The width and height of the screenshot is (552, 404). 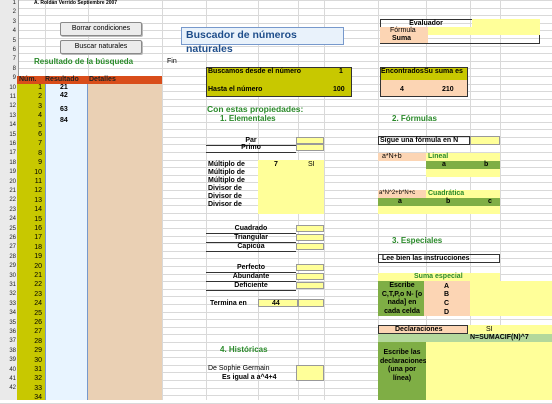 What do you see at coordinates (414, 118) in the screenshot?
I see `formulas-title: 2. Fórmulas` at bounding box center [414, 118].